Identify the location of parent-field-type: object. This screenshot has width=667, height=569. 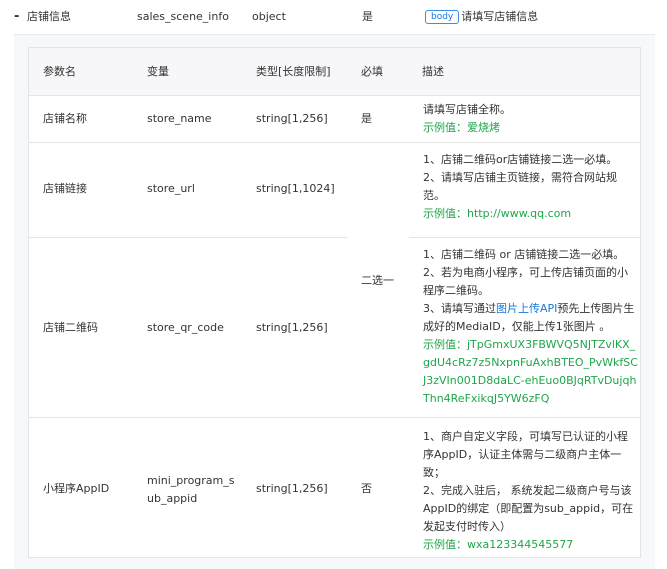
(269, 16).